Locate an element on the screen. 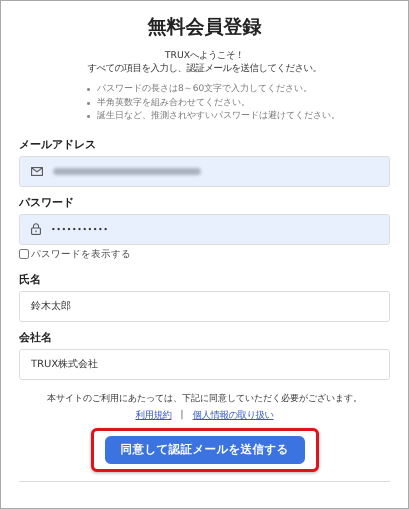 This screenshot has width=409, height=509. page-title: 無料会員登録 is located at coordinates (204, 27).